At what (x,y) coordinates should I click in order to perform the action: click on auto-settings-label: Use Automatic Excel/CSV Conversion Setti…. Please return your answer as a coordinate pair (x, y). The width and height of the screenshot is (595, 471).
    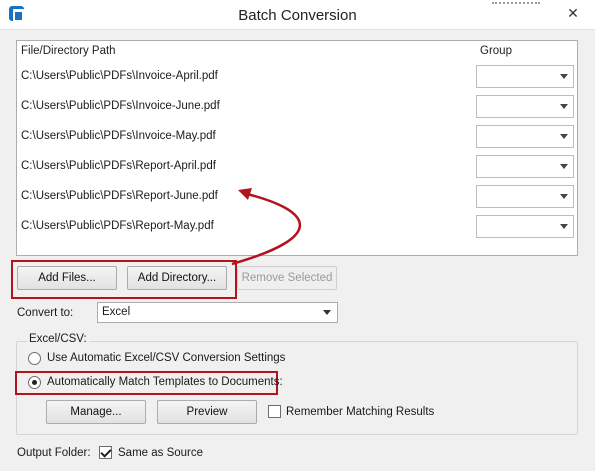
    Looking at the image, I should click on (166, 358).